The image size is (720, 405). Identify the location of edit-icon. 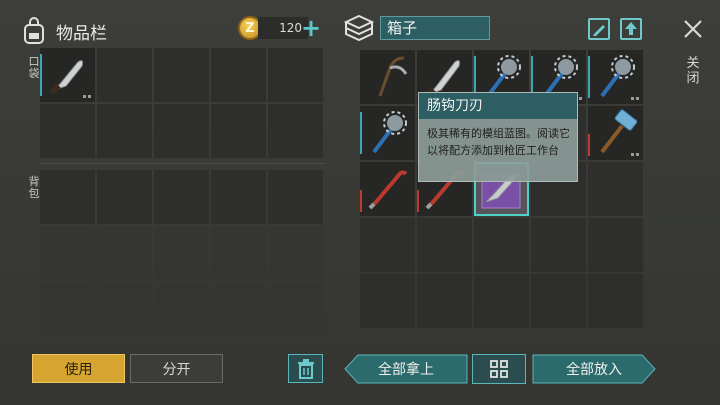
(599, 30).